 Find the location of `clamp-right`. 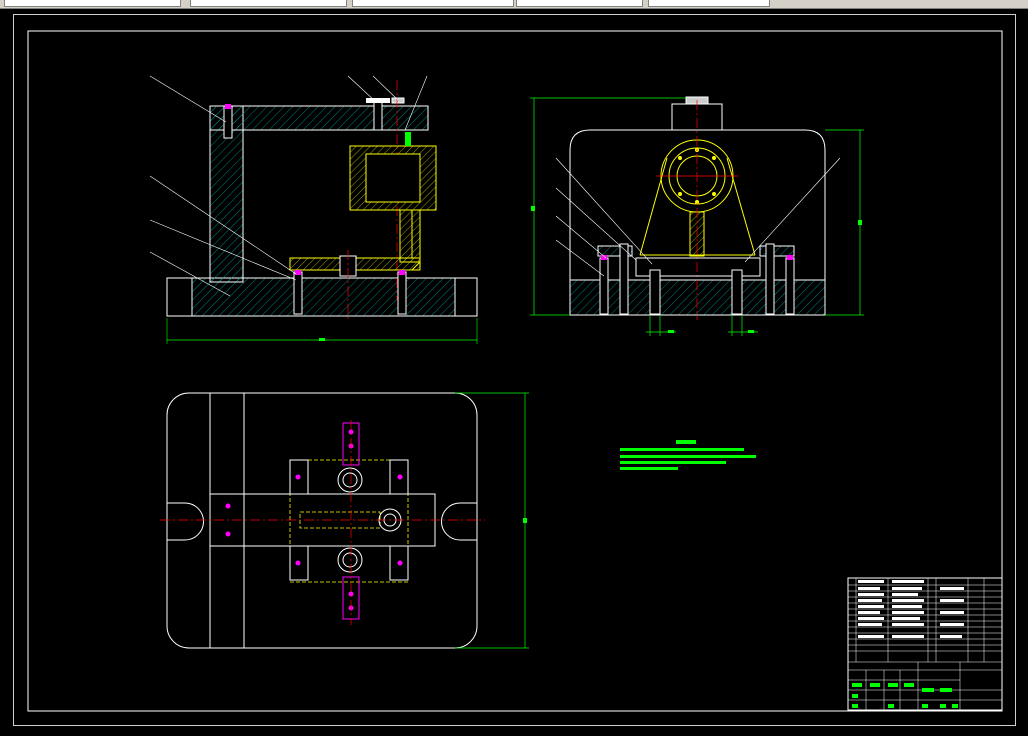

clamp-right is located at coordinates (777, 251).